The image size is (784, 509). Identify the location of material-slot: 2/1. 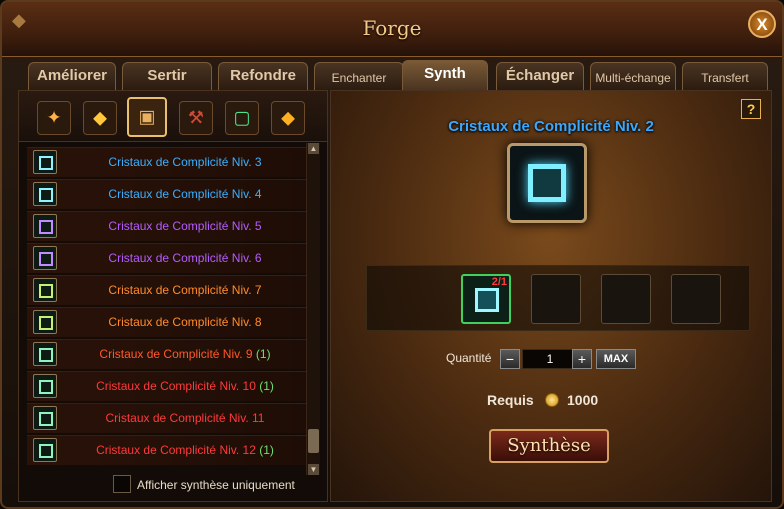
(486, 299).